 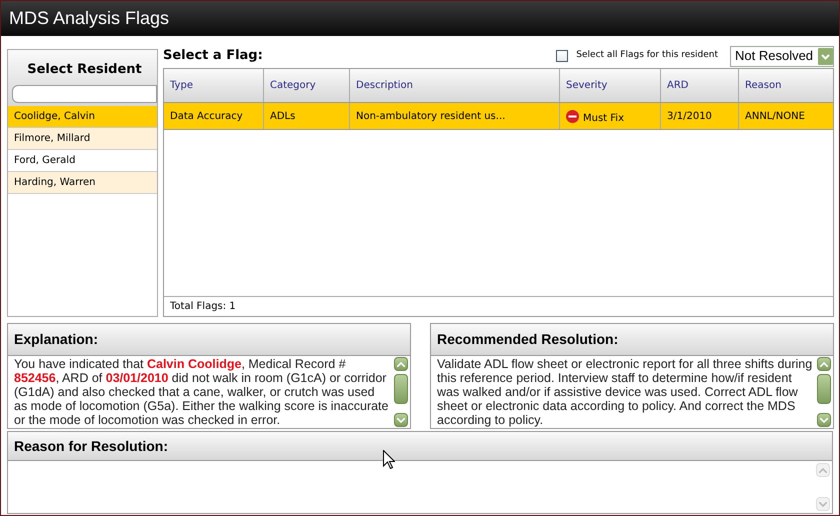 I want to click on explanation-text: You have indicated that Calvin Coolidge, Medical Record # 852456, ARD of 03/01/2010 did not walk in room (G1cA) or corridor (G1dA) and also checked that a cane, walker, or crutch was used as mode of locomotion (G5a). Either the walking score is inaccurate or the mode of locomotion was checked in error., so click(x=202, y=392).